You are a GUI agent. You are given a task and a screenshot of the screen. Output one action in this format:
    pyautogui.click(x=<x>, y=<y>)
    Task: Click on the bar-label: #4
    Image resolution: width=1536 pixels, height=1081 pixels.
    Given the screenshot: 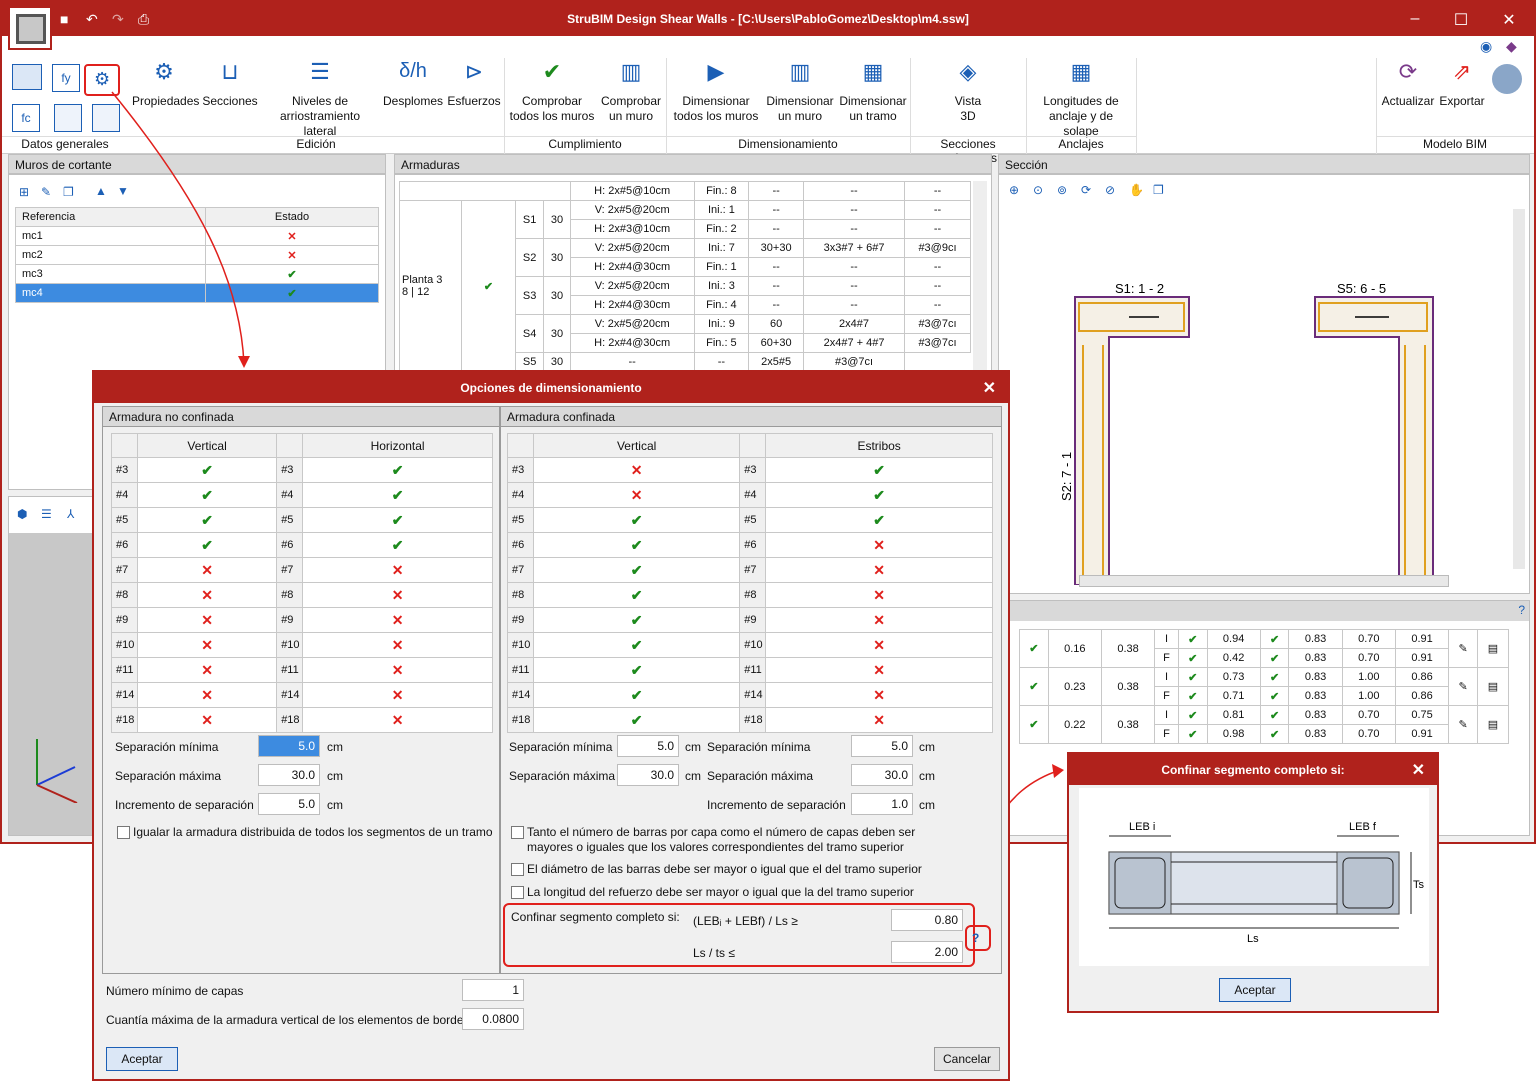 What is the action you would take?
    pyautogui.click(x=290, y=495)
    